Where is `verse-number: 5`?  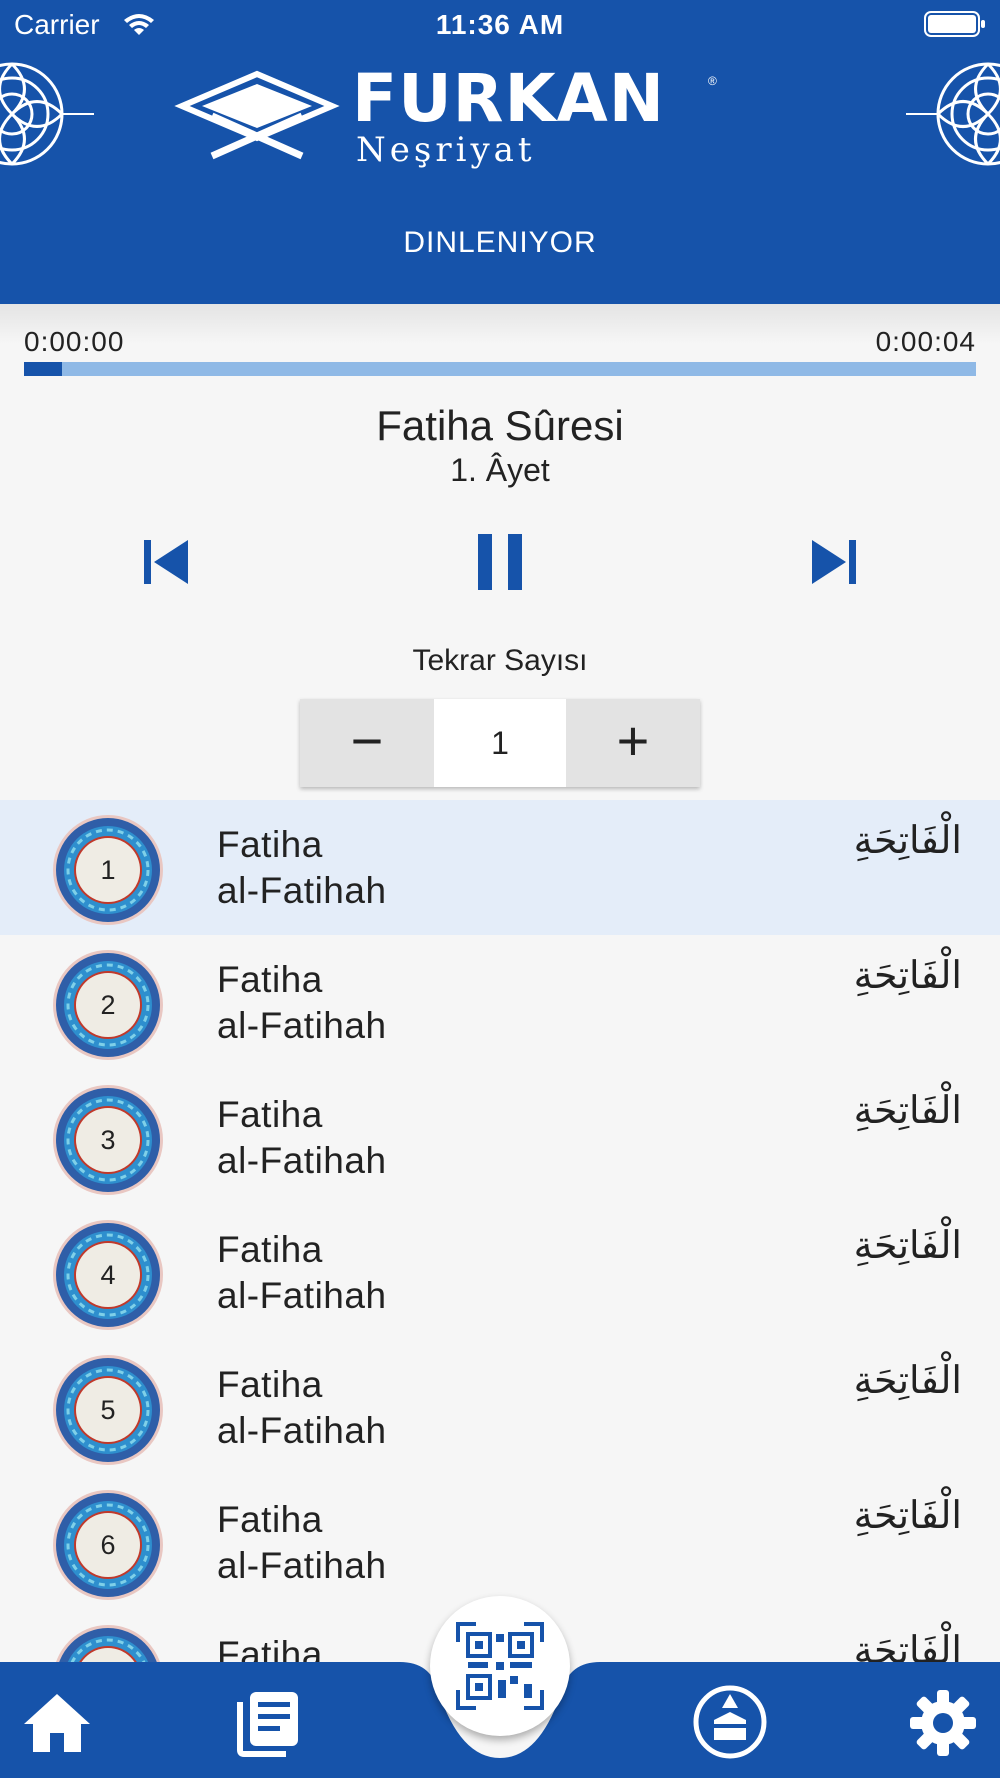 verse-number: 5 is located at coordinates (108, 1410).